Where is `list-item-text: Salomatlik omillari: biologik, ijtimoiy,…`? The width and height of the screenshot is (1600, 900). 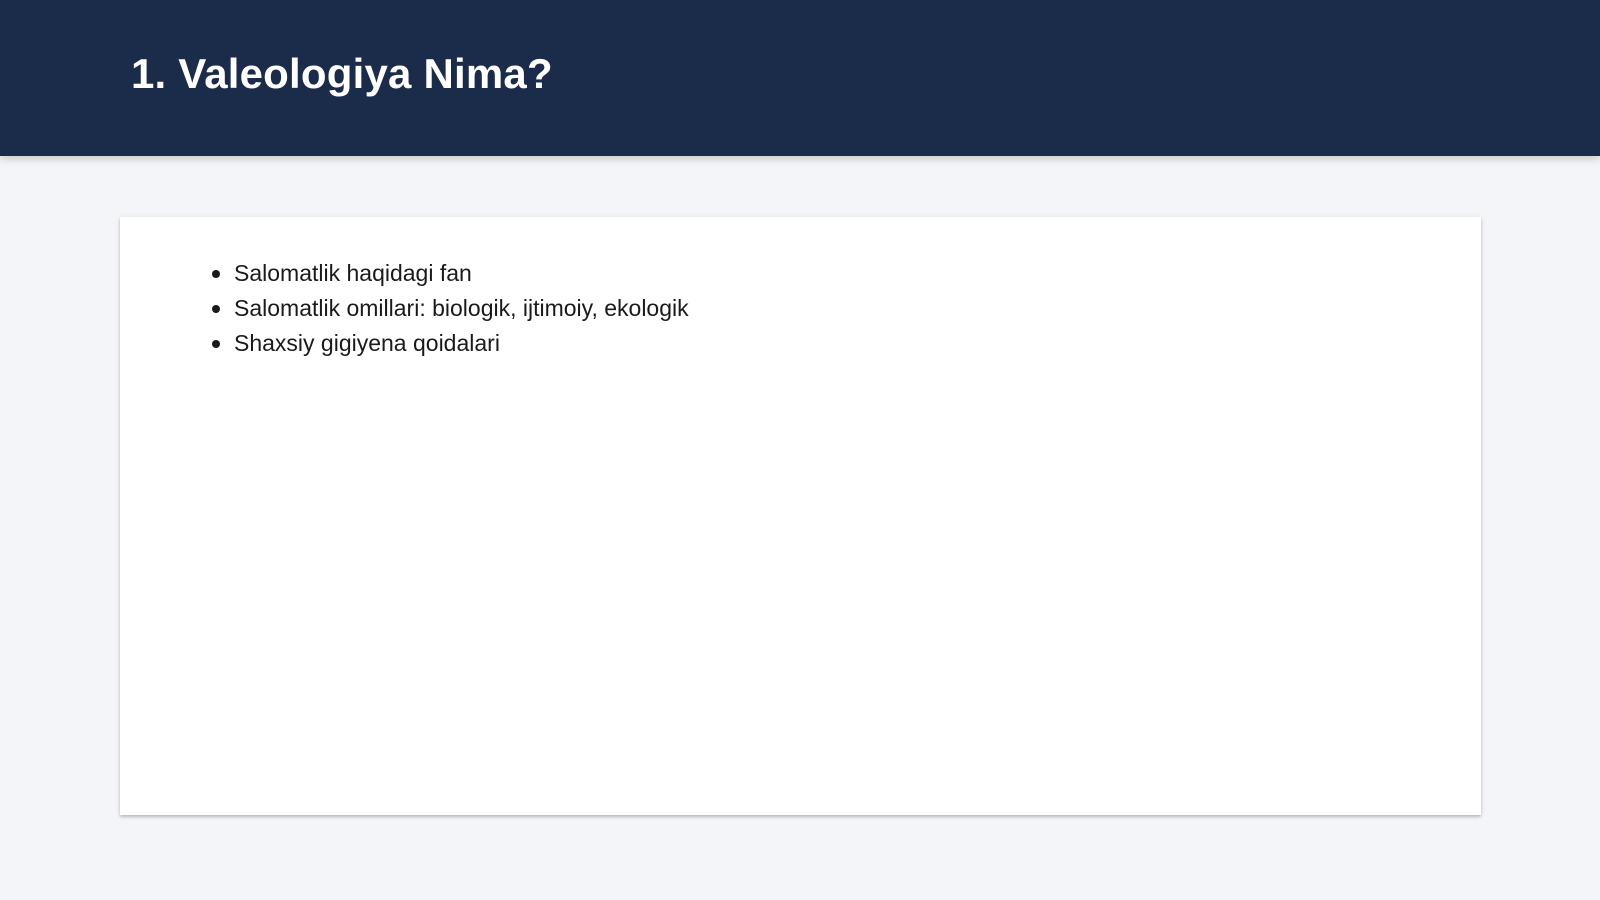 list-item-text: Salomatlik omillari: biologik, ijtimoiy,… is located at coordinates (461, 308).